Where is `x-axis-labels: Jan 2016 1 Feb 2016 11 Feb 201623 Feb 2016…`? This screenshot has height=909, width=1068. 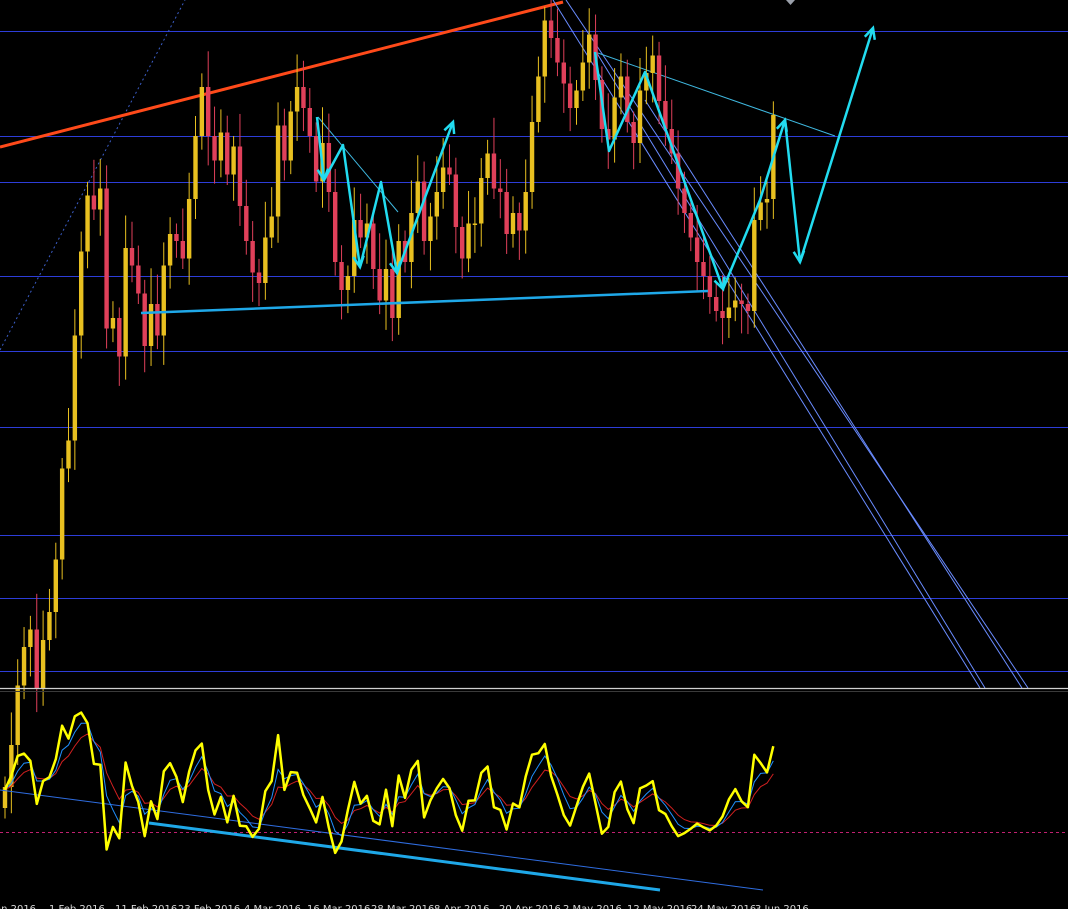 x-axis-labels: Jan 2016 1 Feb 2016 11 Feb 201623 Feb 2016… is located at coordinates (404, 906).